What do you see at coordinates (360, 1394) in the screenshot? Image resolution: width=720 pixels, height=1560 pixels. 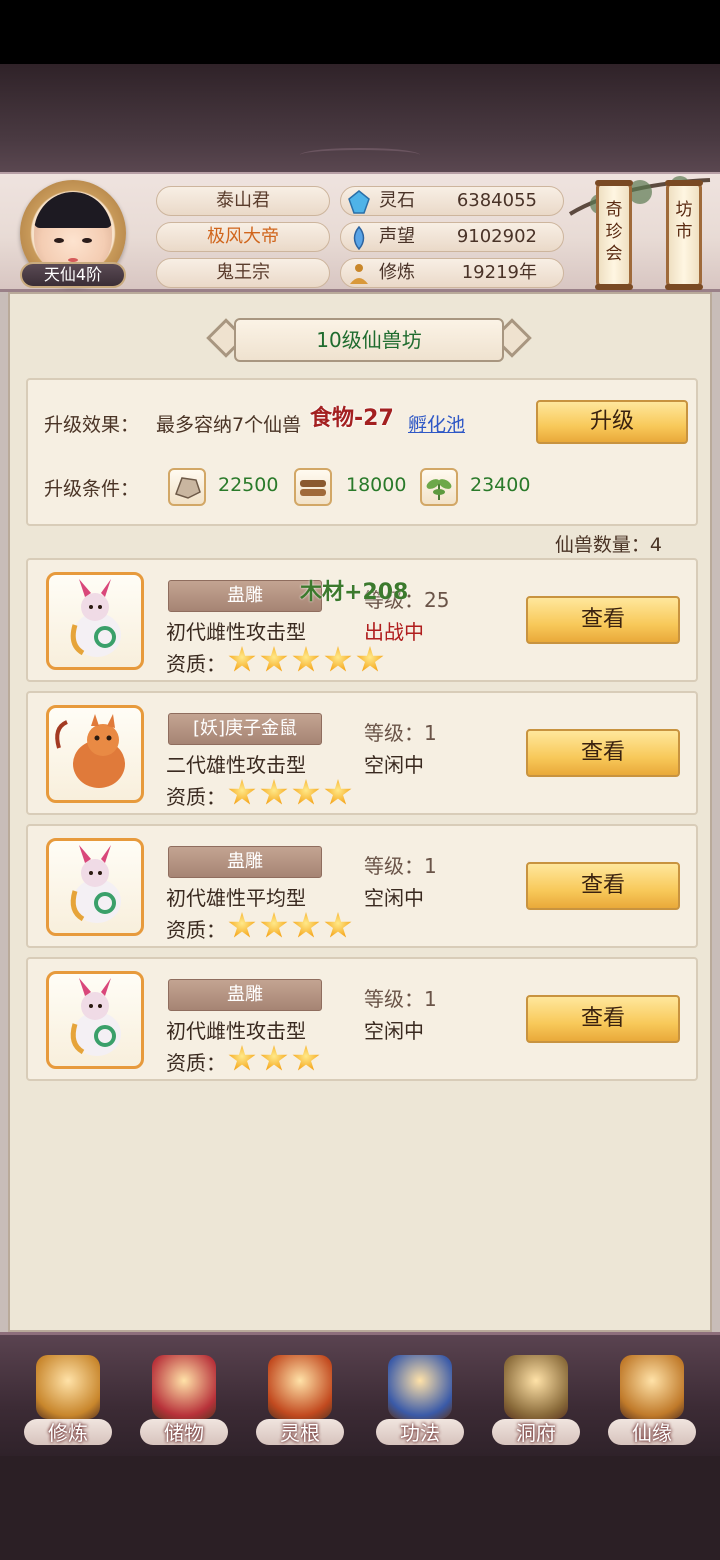 I see `bottom-nav: 修炼 储物 灵根 功法 洞府 仙缘` at bounding box center [360, 1394].